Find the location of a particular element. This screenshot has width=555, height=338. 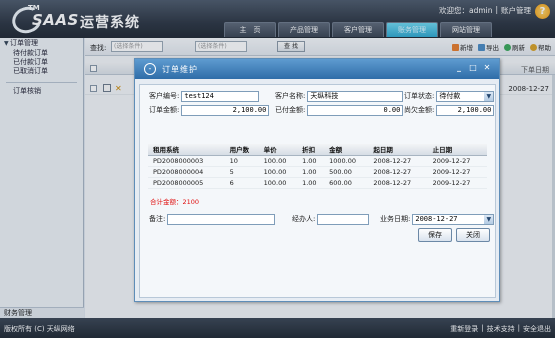

column-header: 租用系统 is located at coordinates (186, 150).